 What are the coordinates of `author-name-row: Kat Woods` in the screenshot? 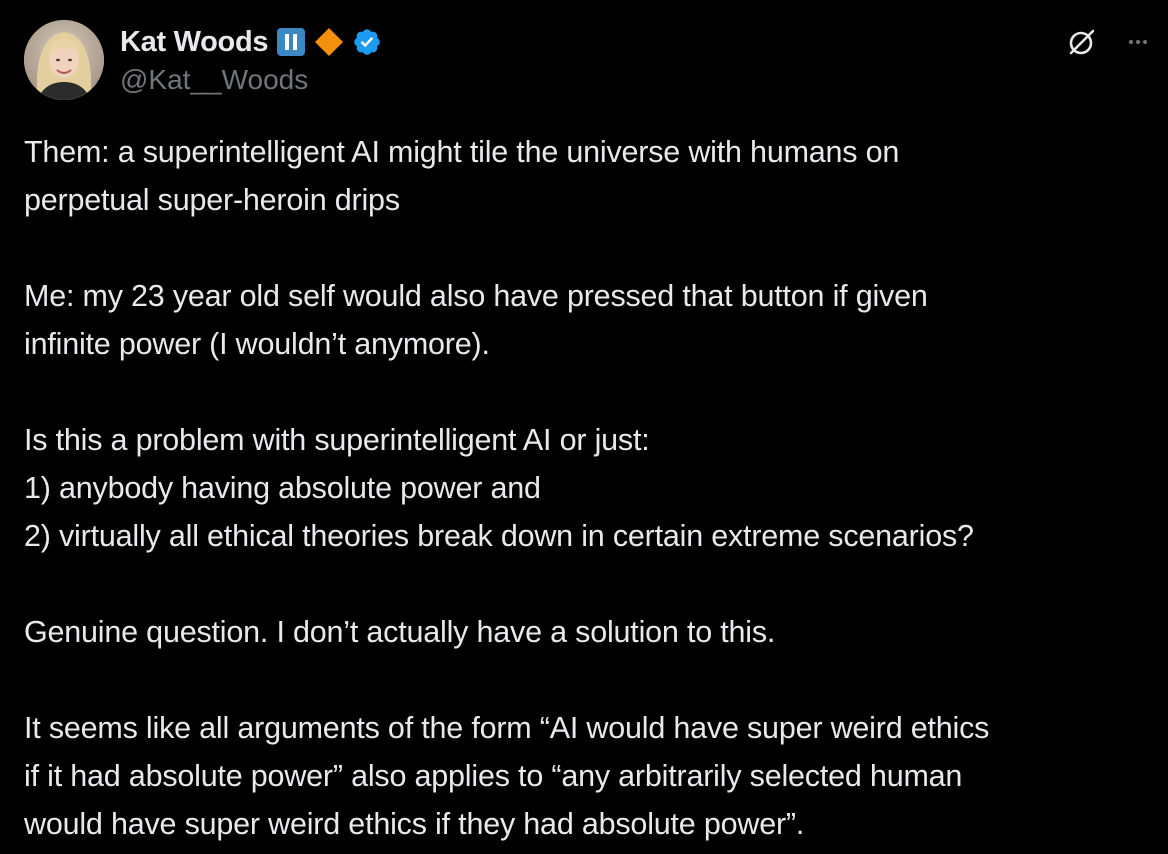 It's located at (251, 42).